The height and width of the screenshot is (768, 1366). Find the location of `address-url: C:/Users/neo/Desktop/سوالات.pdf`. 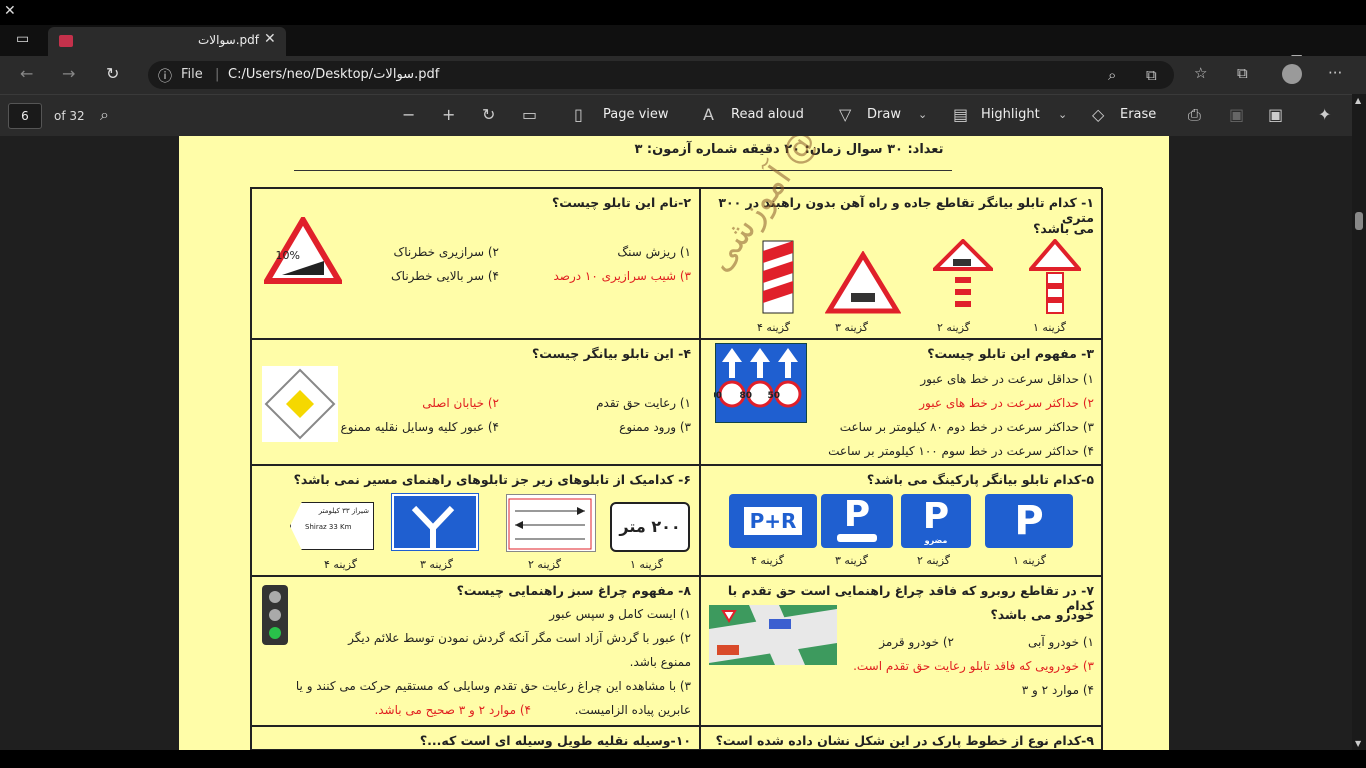

address-url: C:/Users/neo/Desktop/سوالات.pdf is located at coordinates (334, 74).